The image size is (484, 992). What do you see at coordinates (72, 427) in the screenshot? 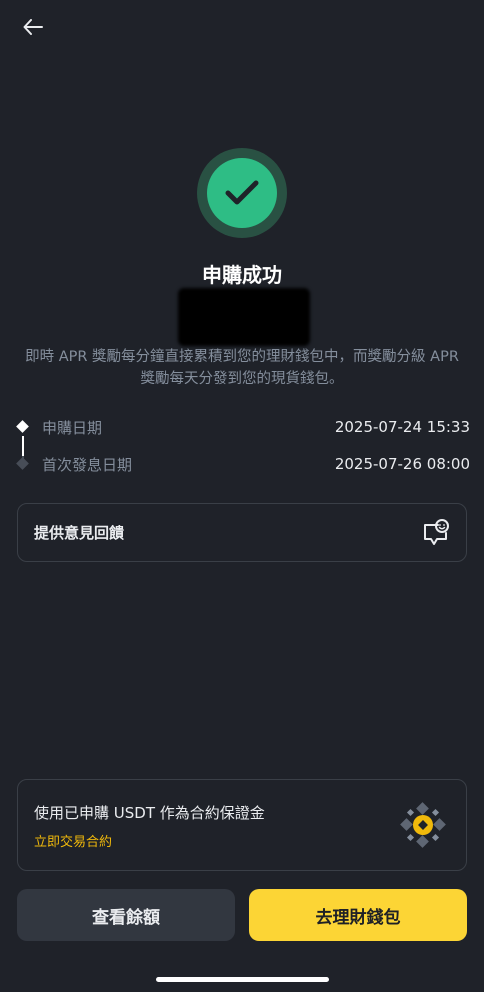
I see `timeline-label: 申購日期` at bounding box center [72, 427].